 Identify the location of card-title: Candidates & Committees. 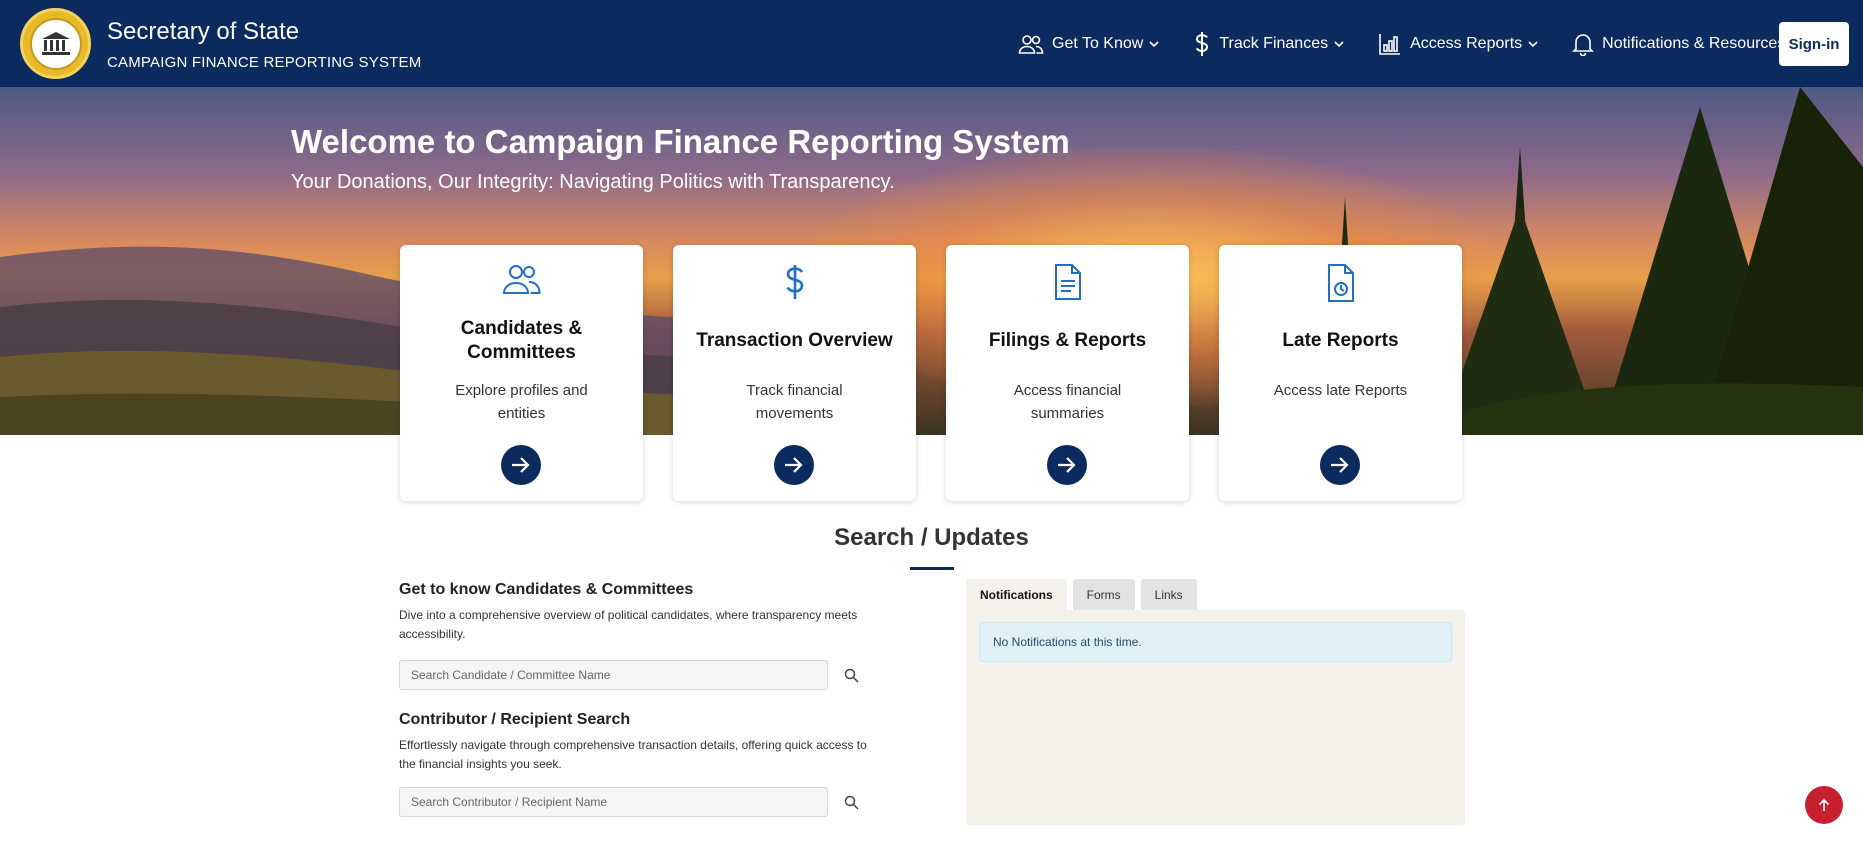
(521, 340).